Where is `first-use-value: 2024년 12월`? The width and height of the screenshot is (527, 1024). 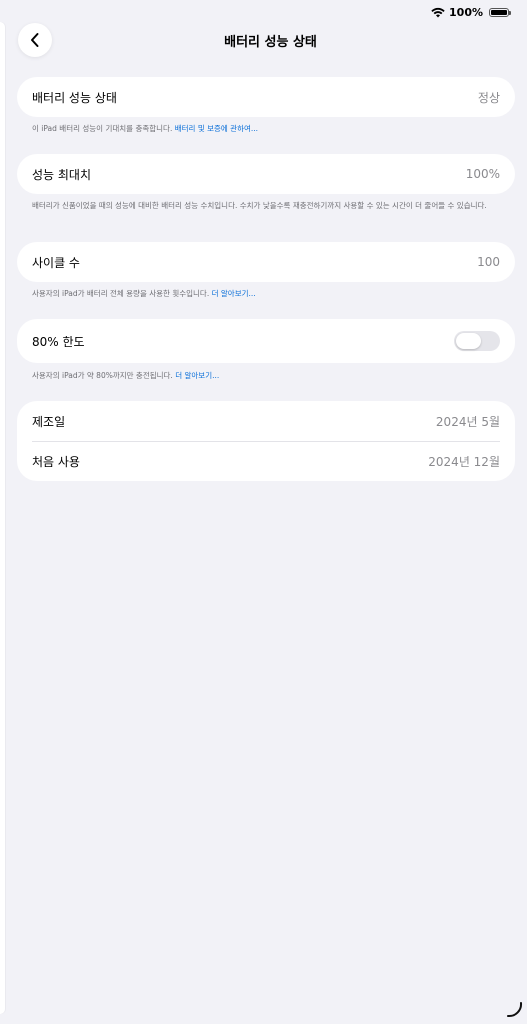 first-use-value: 2024년 12월 is located at coordinates (464, 462).